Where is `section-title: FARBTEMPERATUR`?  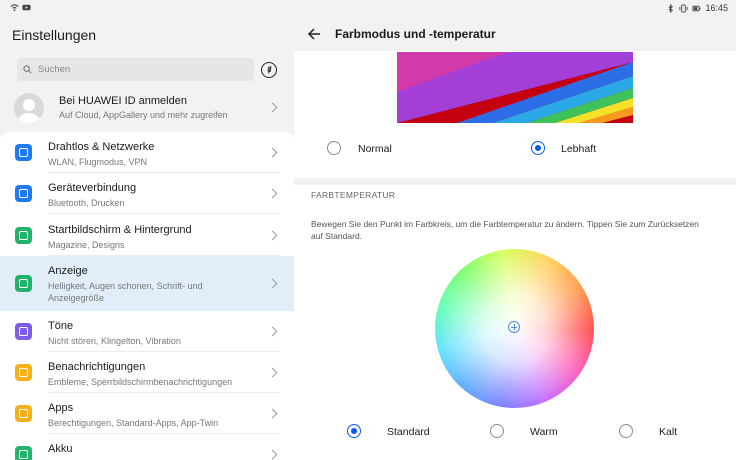 section-title: FARBTEMPERATUR is located at coordinates (353, 195).